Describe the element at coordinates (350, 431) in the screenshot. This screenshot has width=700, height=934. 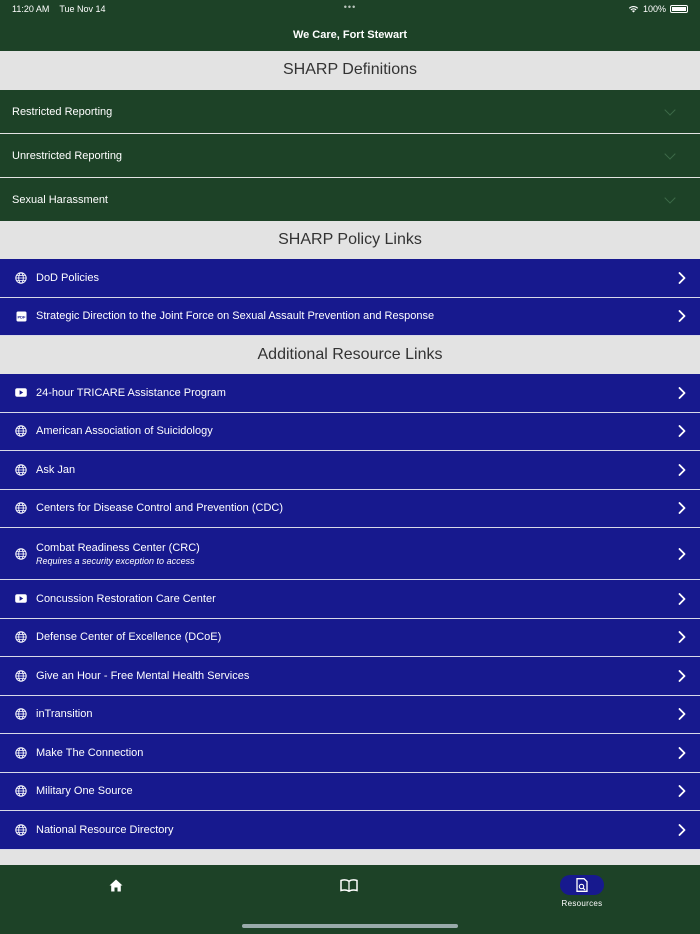
I see `link-row-american-association-of-suicidology: American Association of Suicidology` at that location.